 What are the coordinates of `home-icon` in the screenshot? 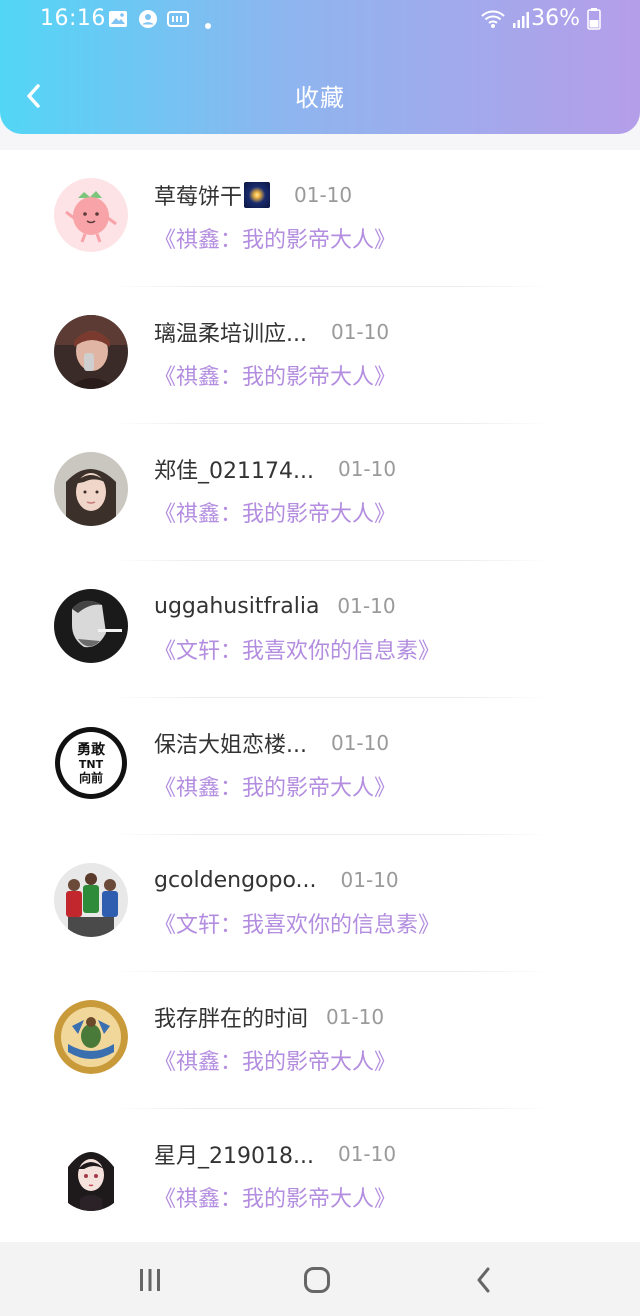 It's located at (317, 1280).